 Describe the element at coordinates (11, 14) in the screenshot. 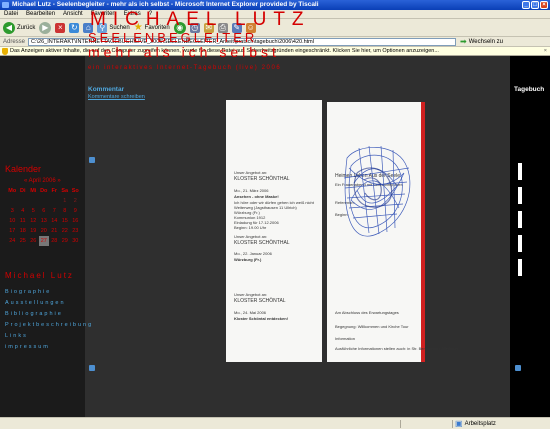

I see `menu-datei: Datei` at that location.